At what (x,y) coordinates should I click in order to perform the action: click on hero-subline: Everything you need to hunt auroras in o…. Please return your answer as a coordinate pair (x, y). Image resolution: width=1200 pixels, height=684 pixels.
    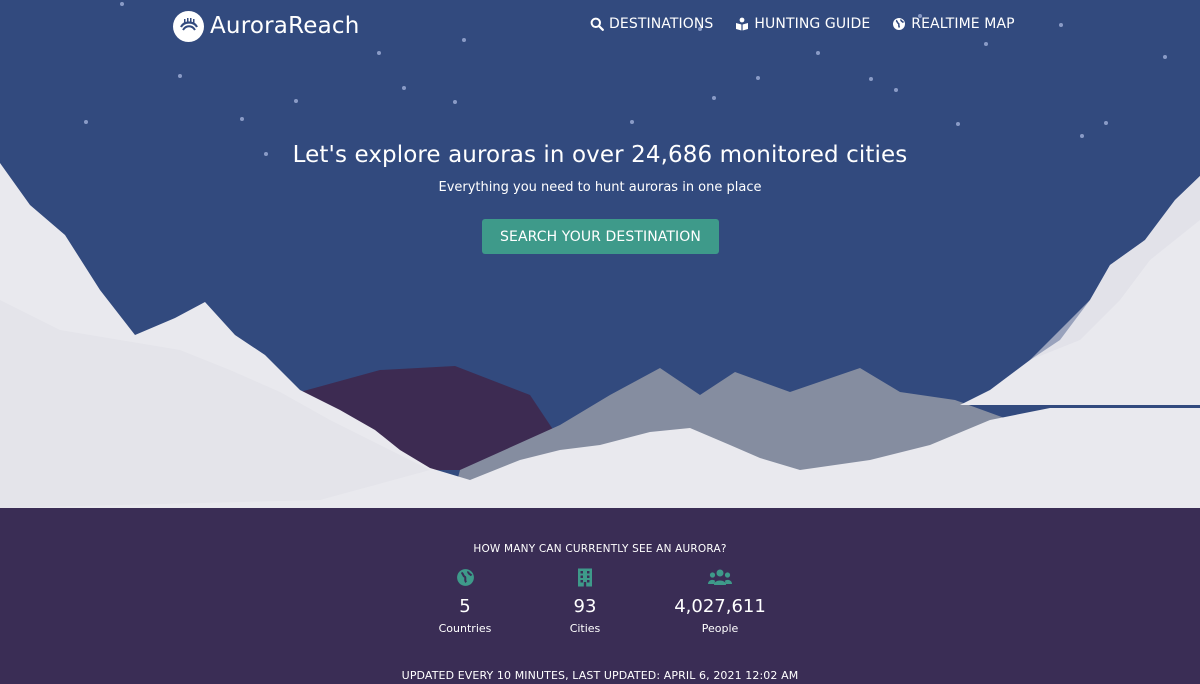
    Looking at the image, I should click on (600, 187).